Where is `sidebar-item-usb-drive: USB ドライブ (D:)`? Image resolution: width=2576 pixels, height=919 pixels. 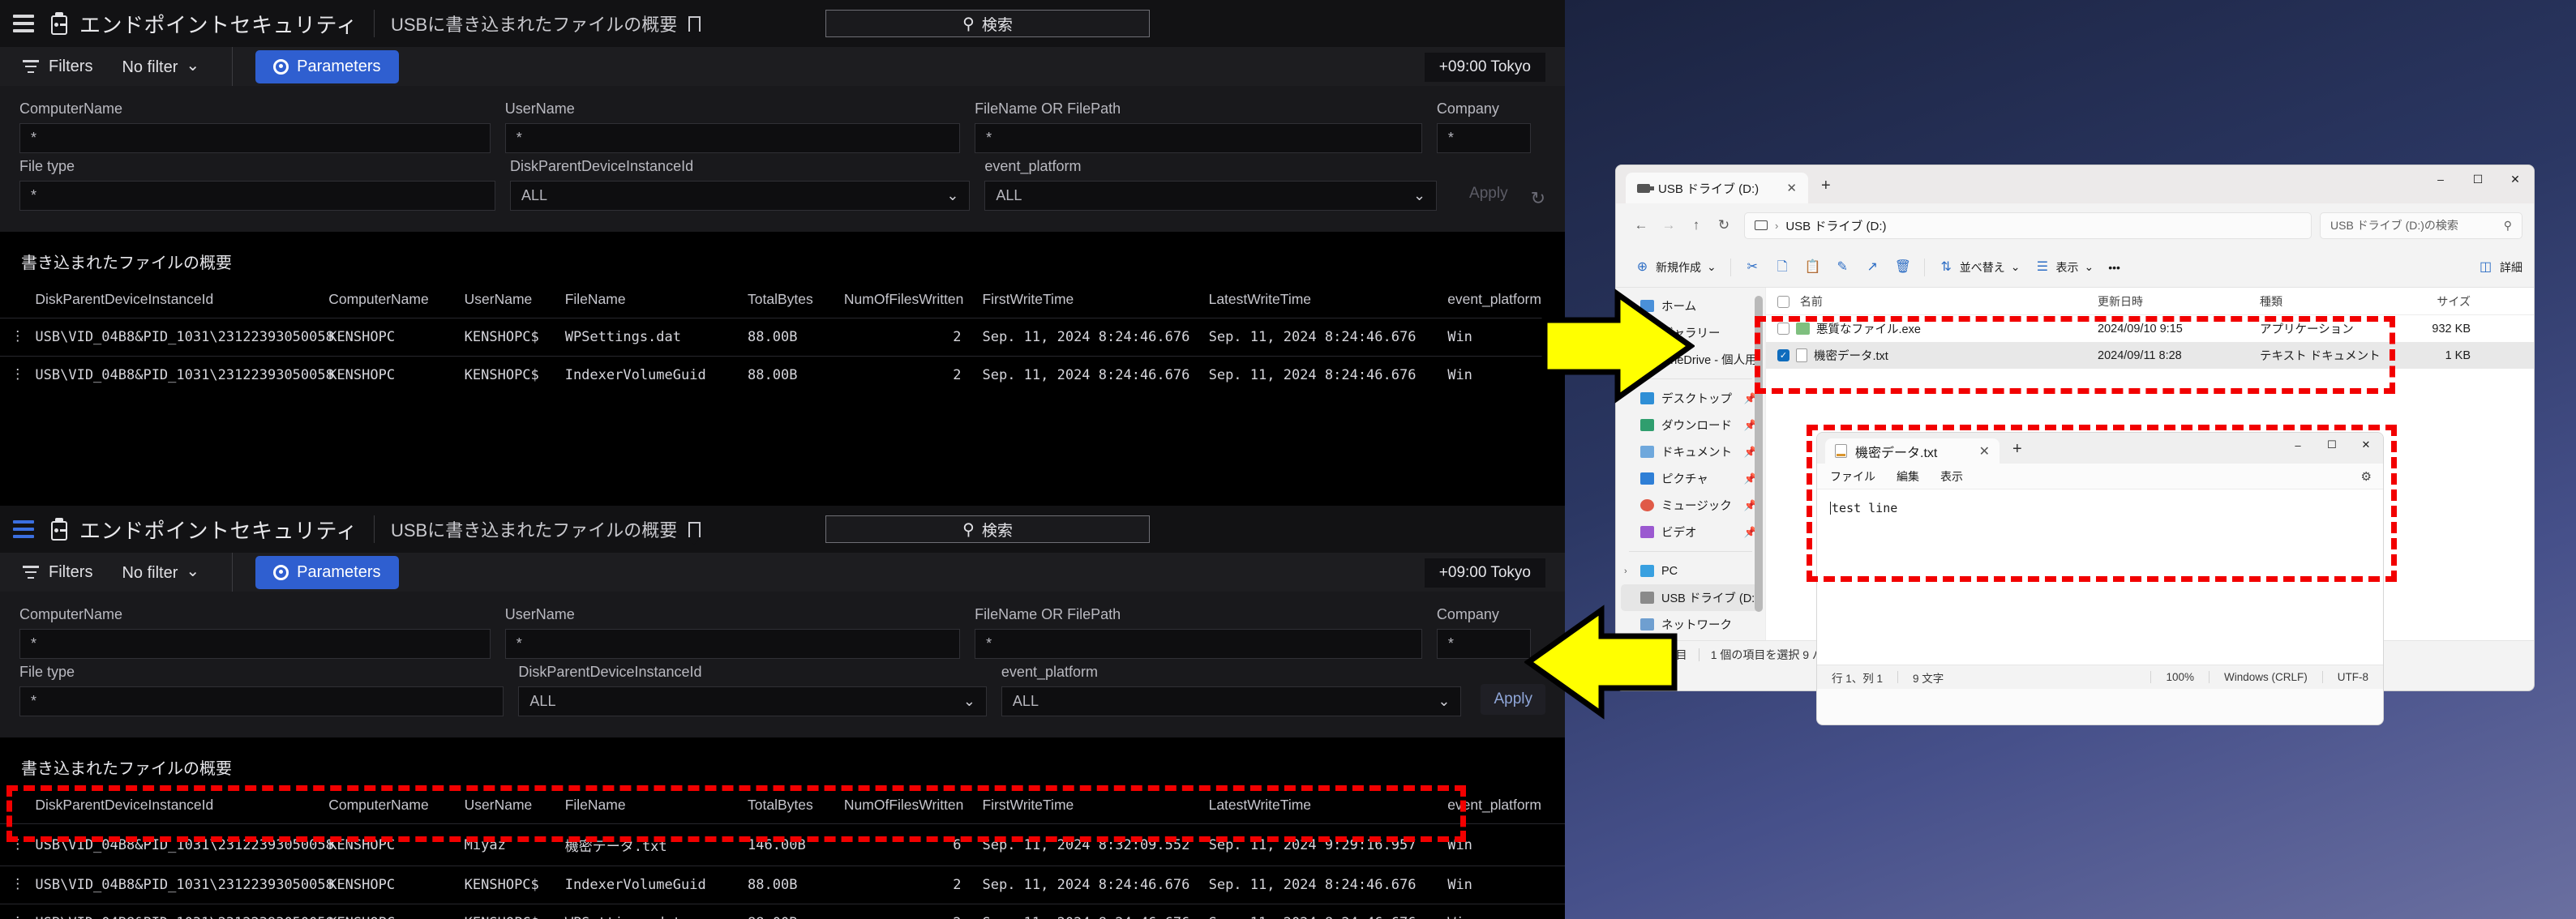
sidebar-item-usb-drive: USB ドライブ (D:) is located at coordinates (1690, 597).